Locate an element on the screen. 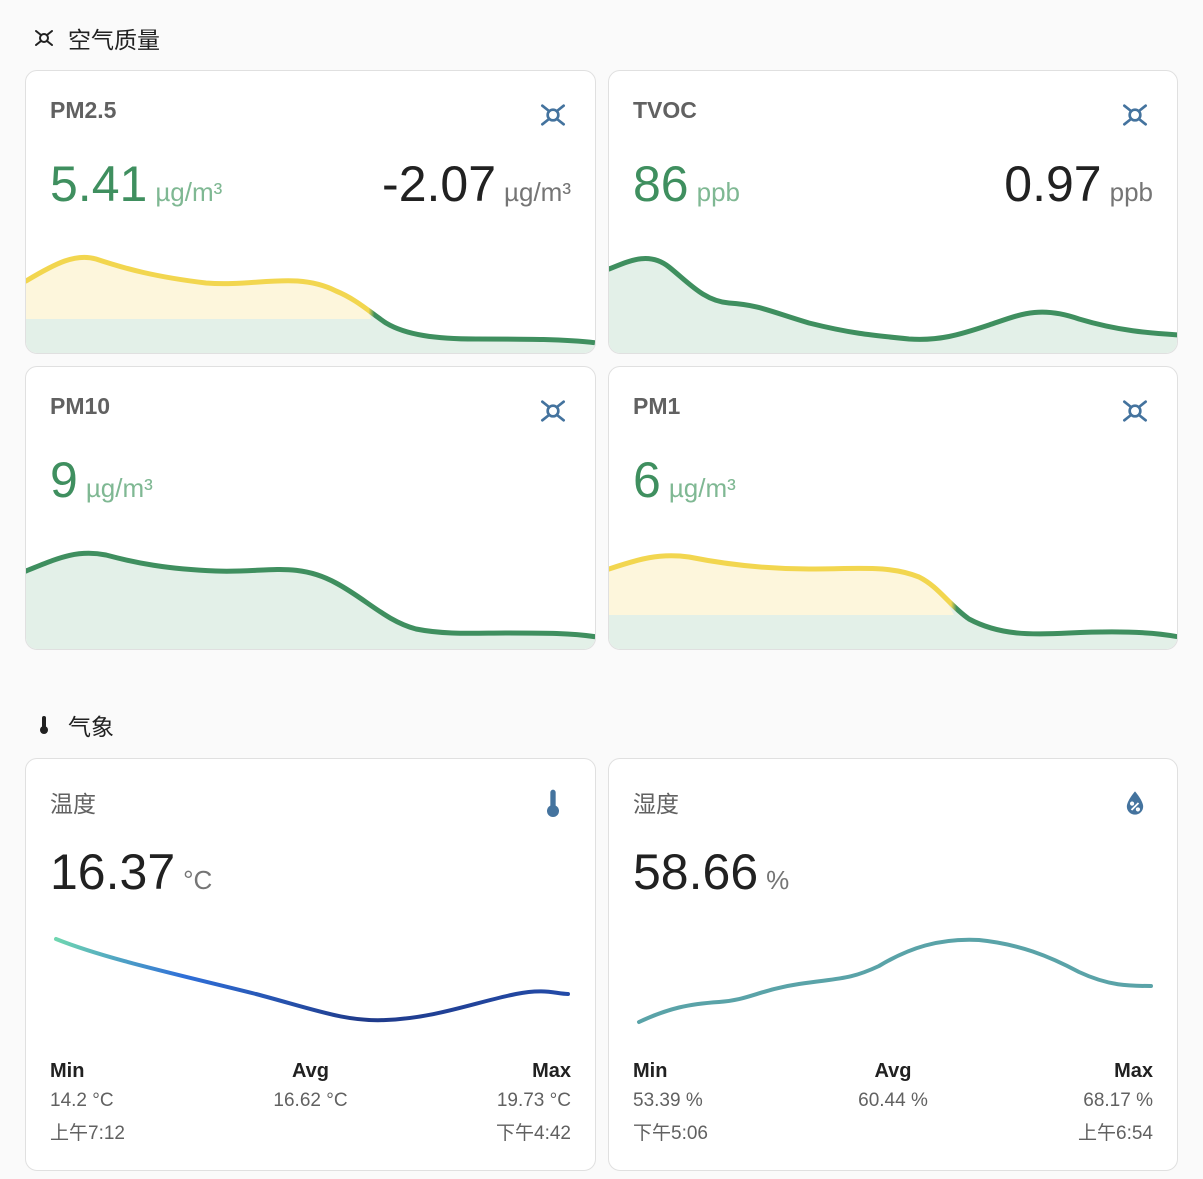 The height and width of the screenshot is (1179, 1203). sensor-unit: % is located at coordinates (778, 880).